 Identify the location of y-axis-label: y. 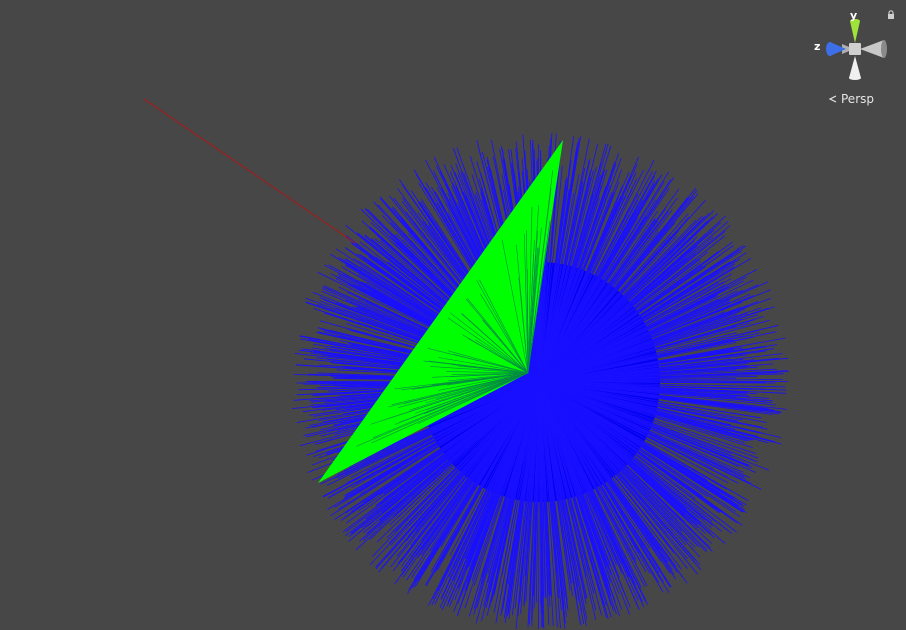
(854, 15).